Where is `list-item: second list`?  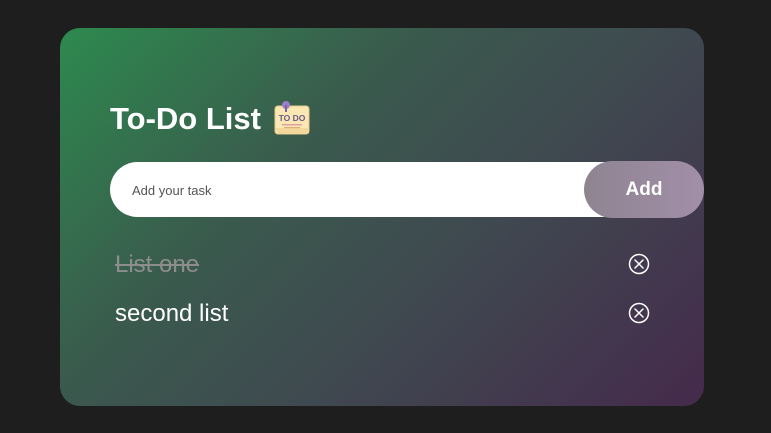
list-item: second list is located at coordinates (382, 313).